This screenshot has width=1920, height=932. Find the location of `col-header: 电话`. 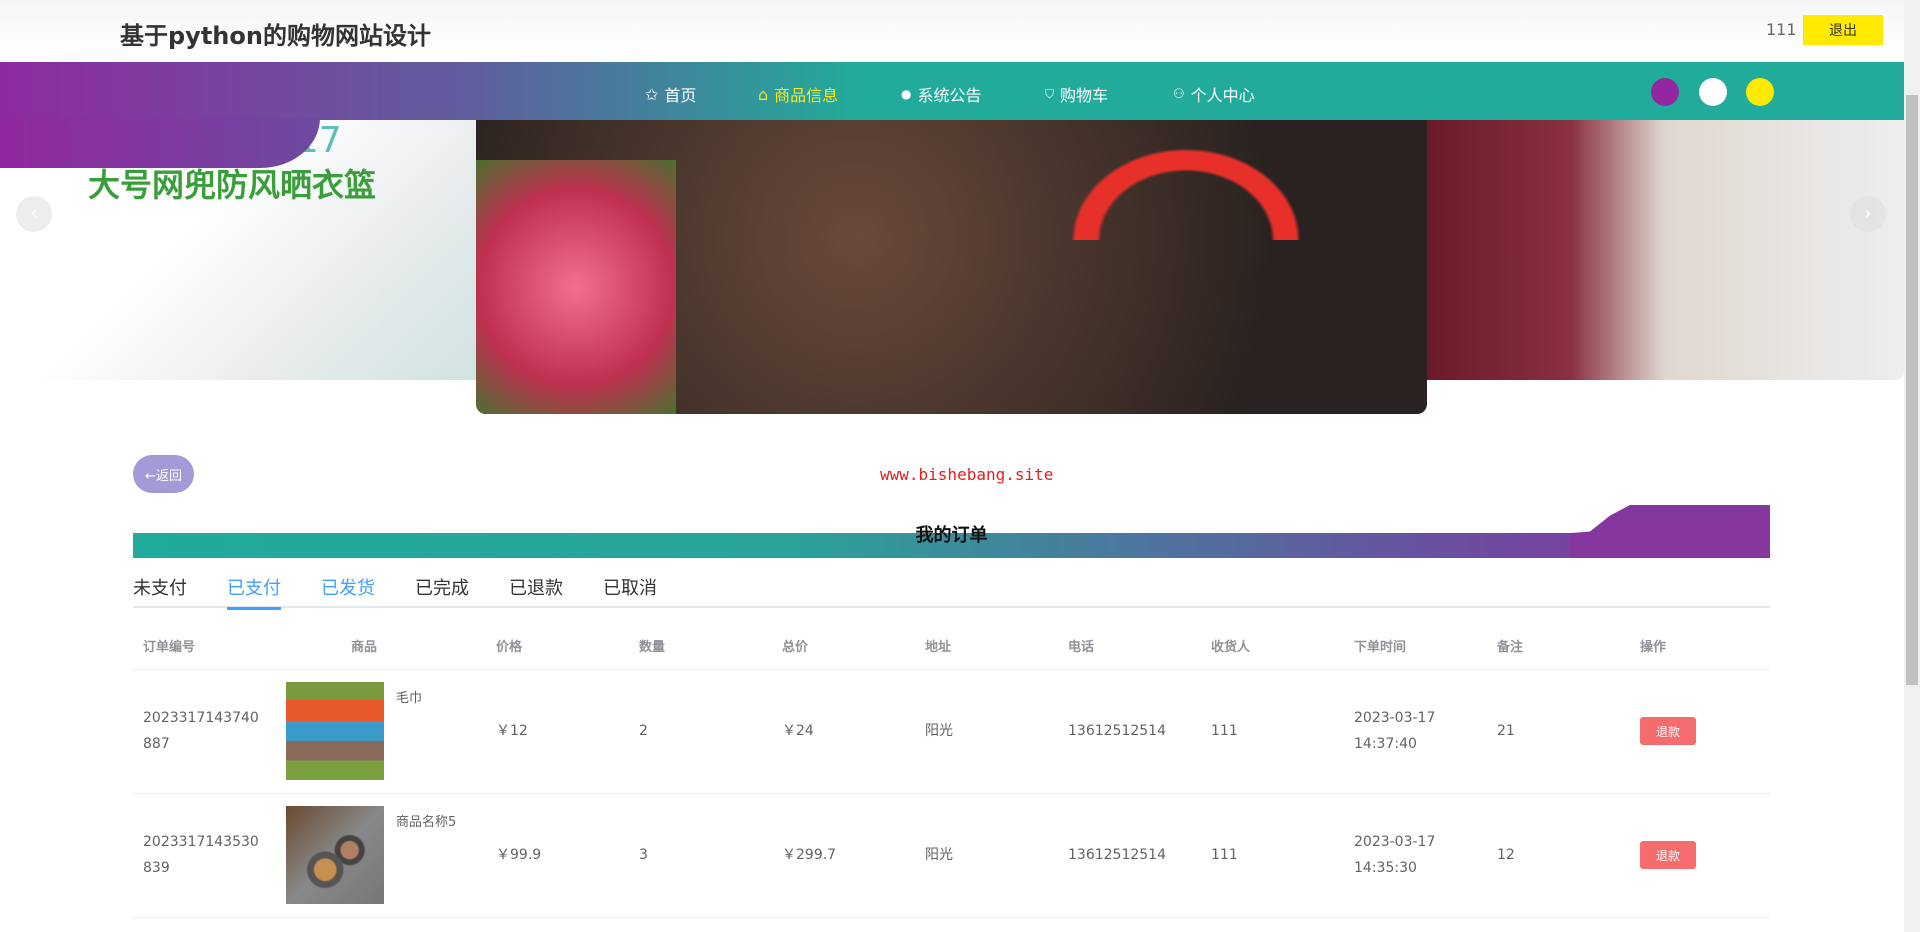

col-header: 电话 is located at coordinates (1129, 646).